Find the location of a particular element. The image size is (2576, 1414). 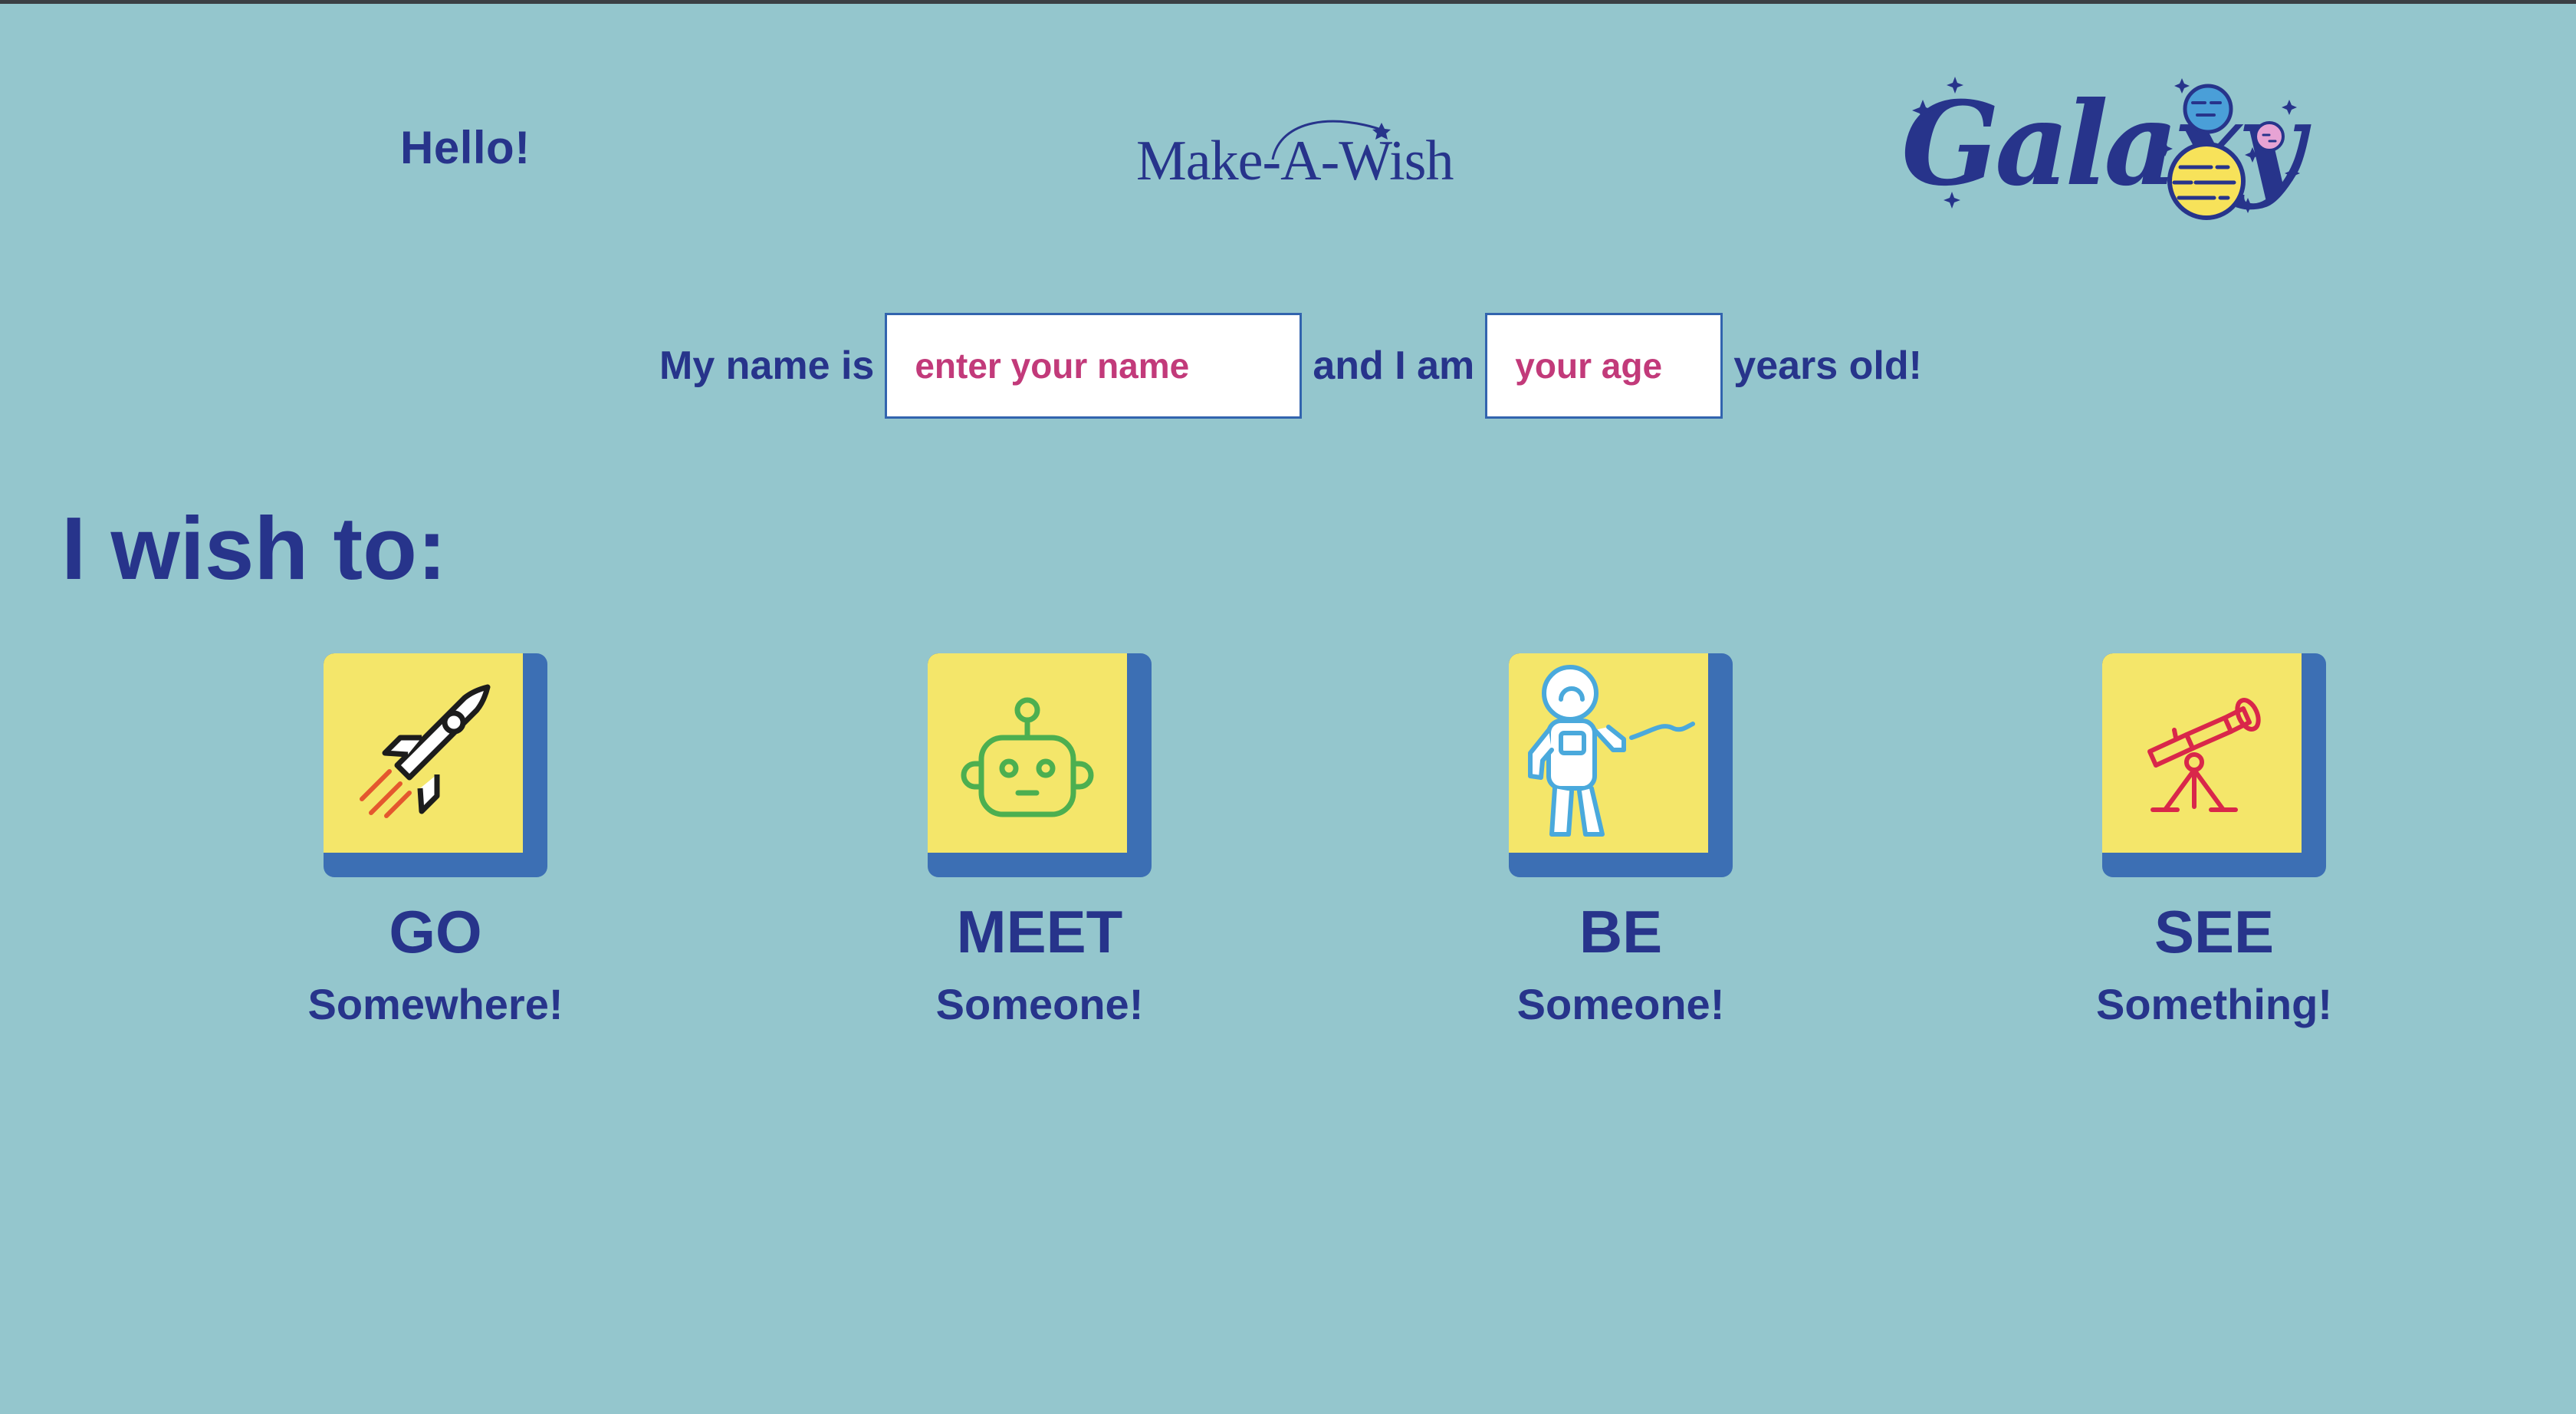

robot-icon is located at coordinates (1027, 757).